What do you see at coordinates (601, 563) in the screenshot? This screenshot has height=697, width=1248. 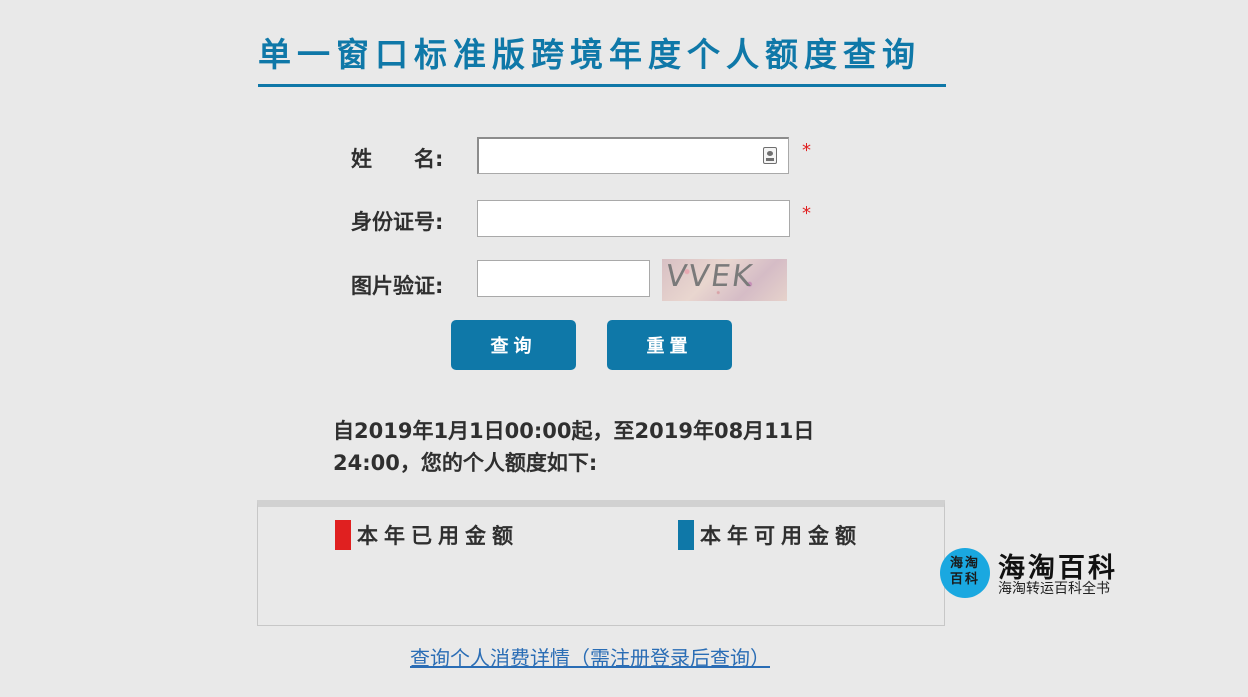 I see `quota-panel` at bounding box center [601, 563].